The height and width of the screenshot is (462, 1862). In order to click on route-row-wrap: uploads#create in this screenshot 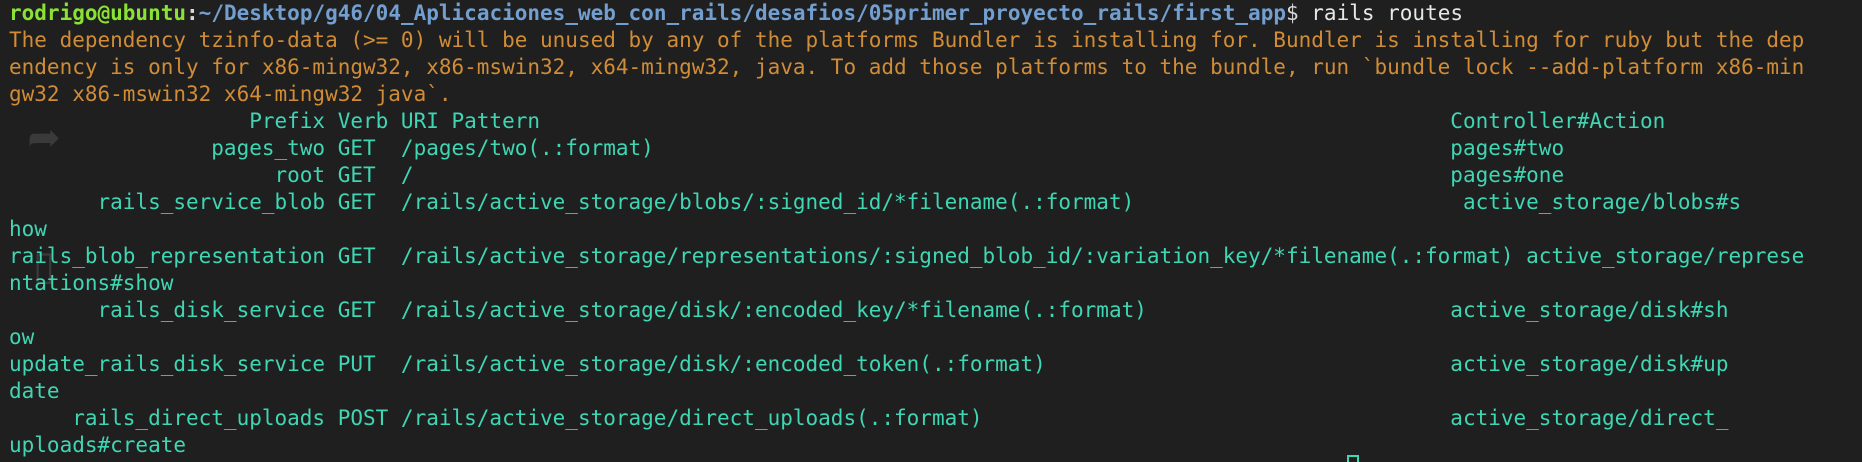, I will do `click(98, 445)`.